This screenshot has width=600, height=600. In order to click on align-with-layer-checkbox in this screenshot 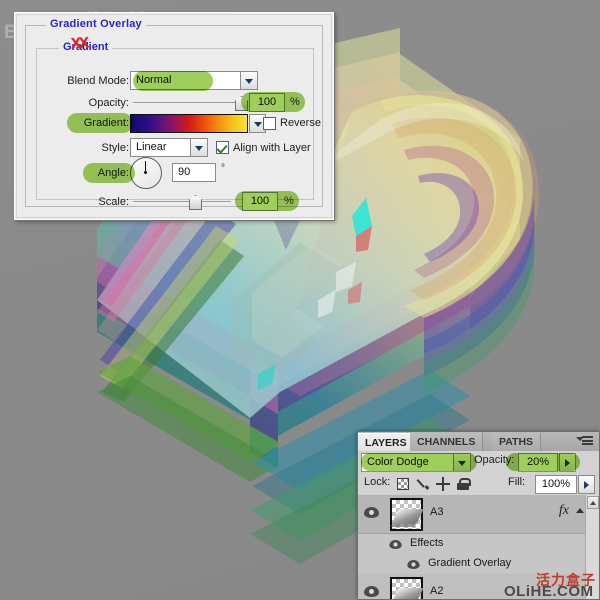, I will do `click(222, 147)`.